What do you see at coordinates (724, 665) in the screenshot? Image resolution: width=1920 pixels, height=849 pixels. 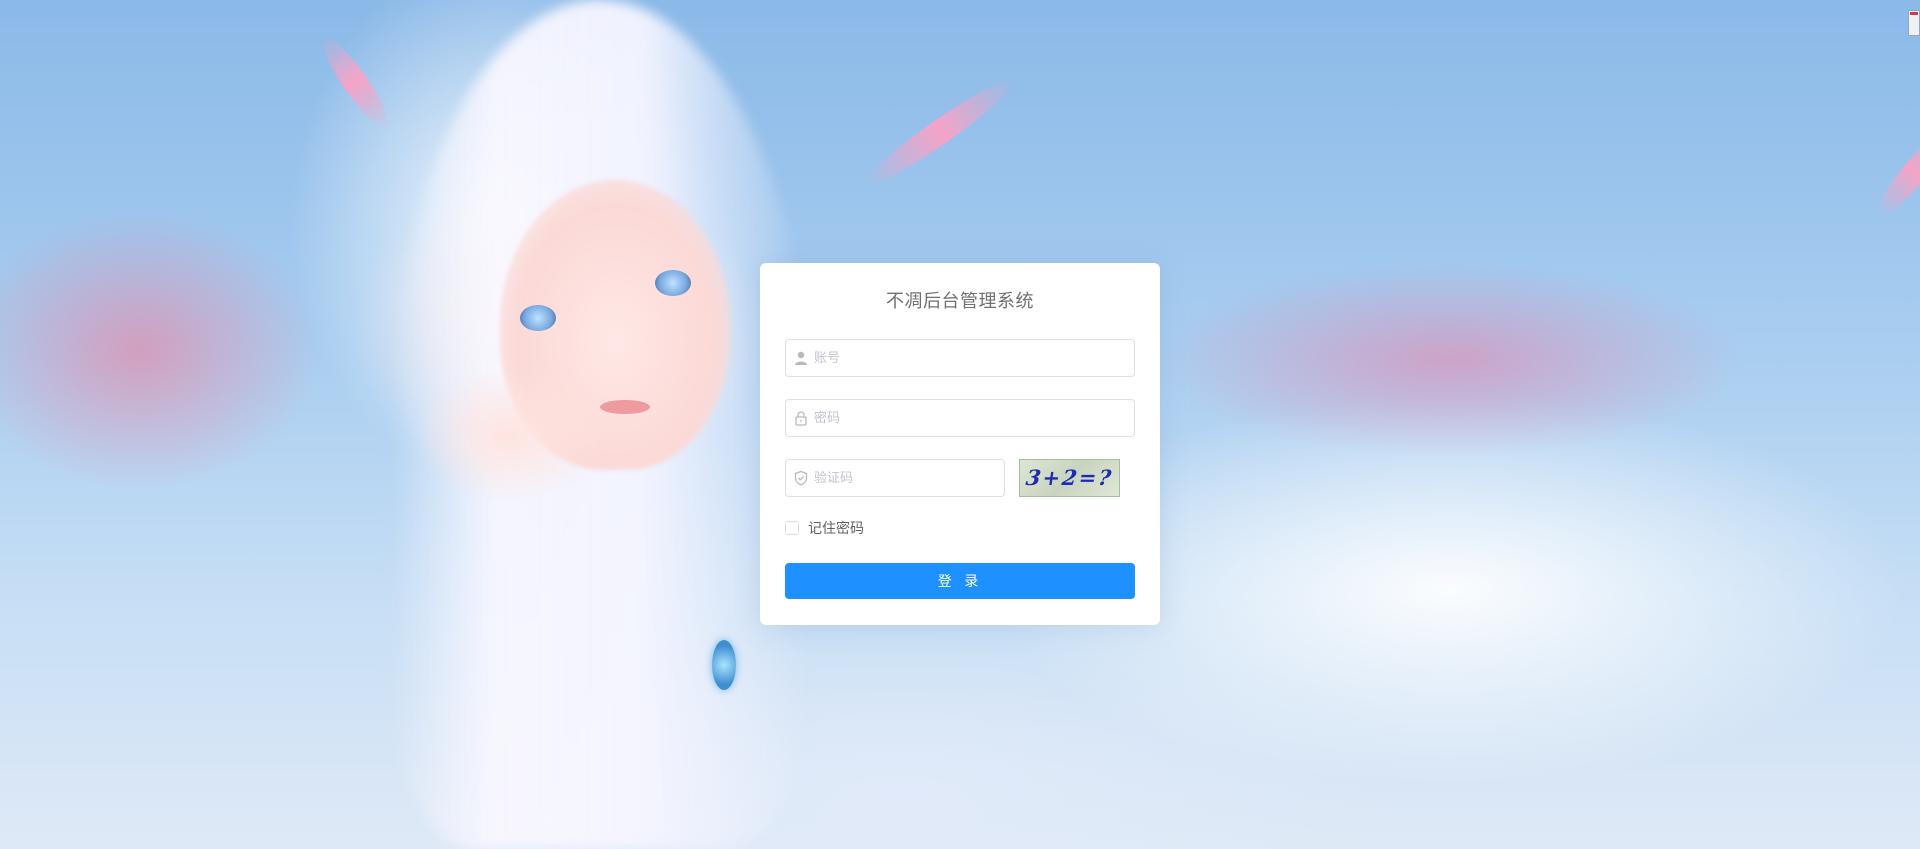 I see `background-jewel` at bounding box center [724, 665].